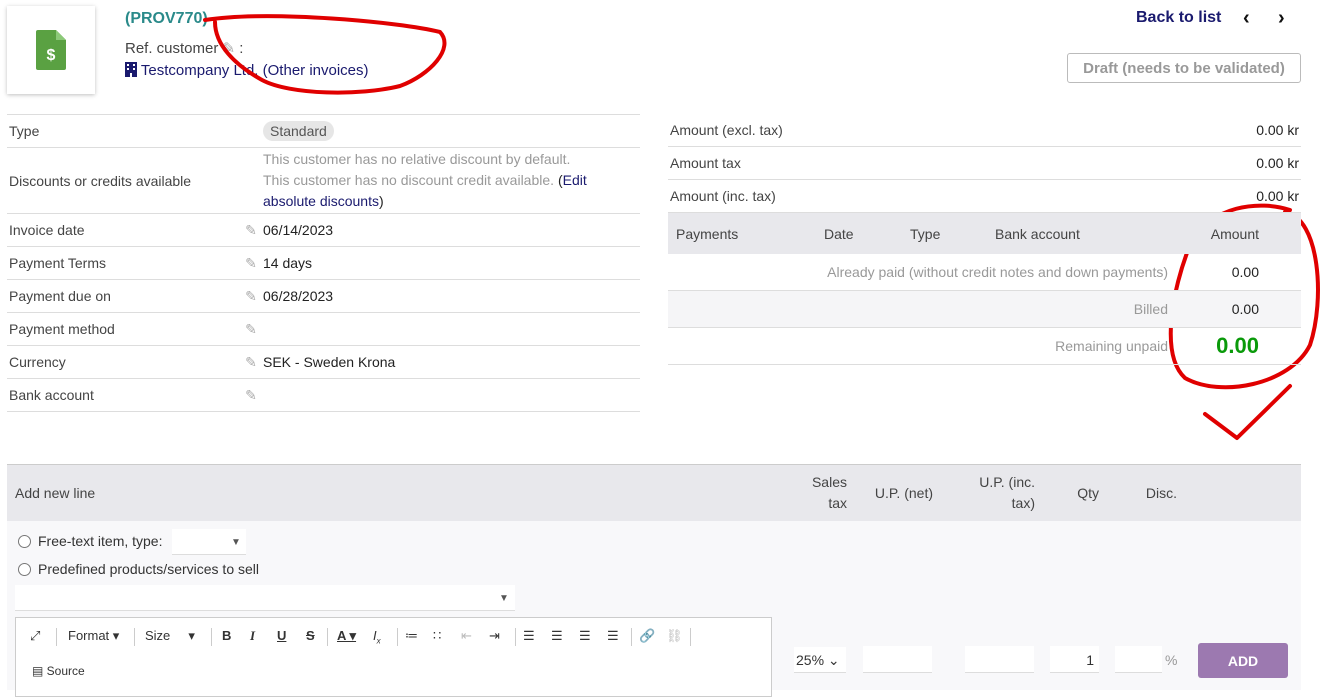  I want to click on row-amount-excl: Amount (excl. tax) 0.00 kr, so click(984, 130).